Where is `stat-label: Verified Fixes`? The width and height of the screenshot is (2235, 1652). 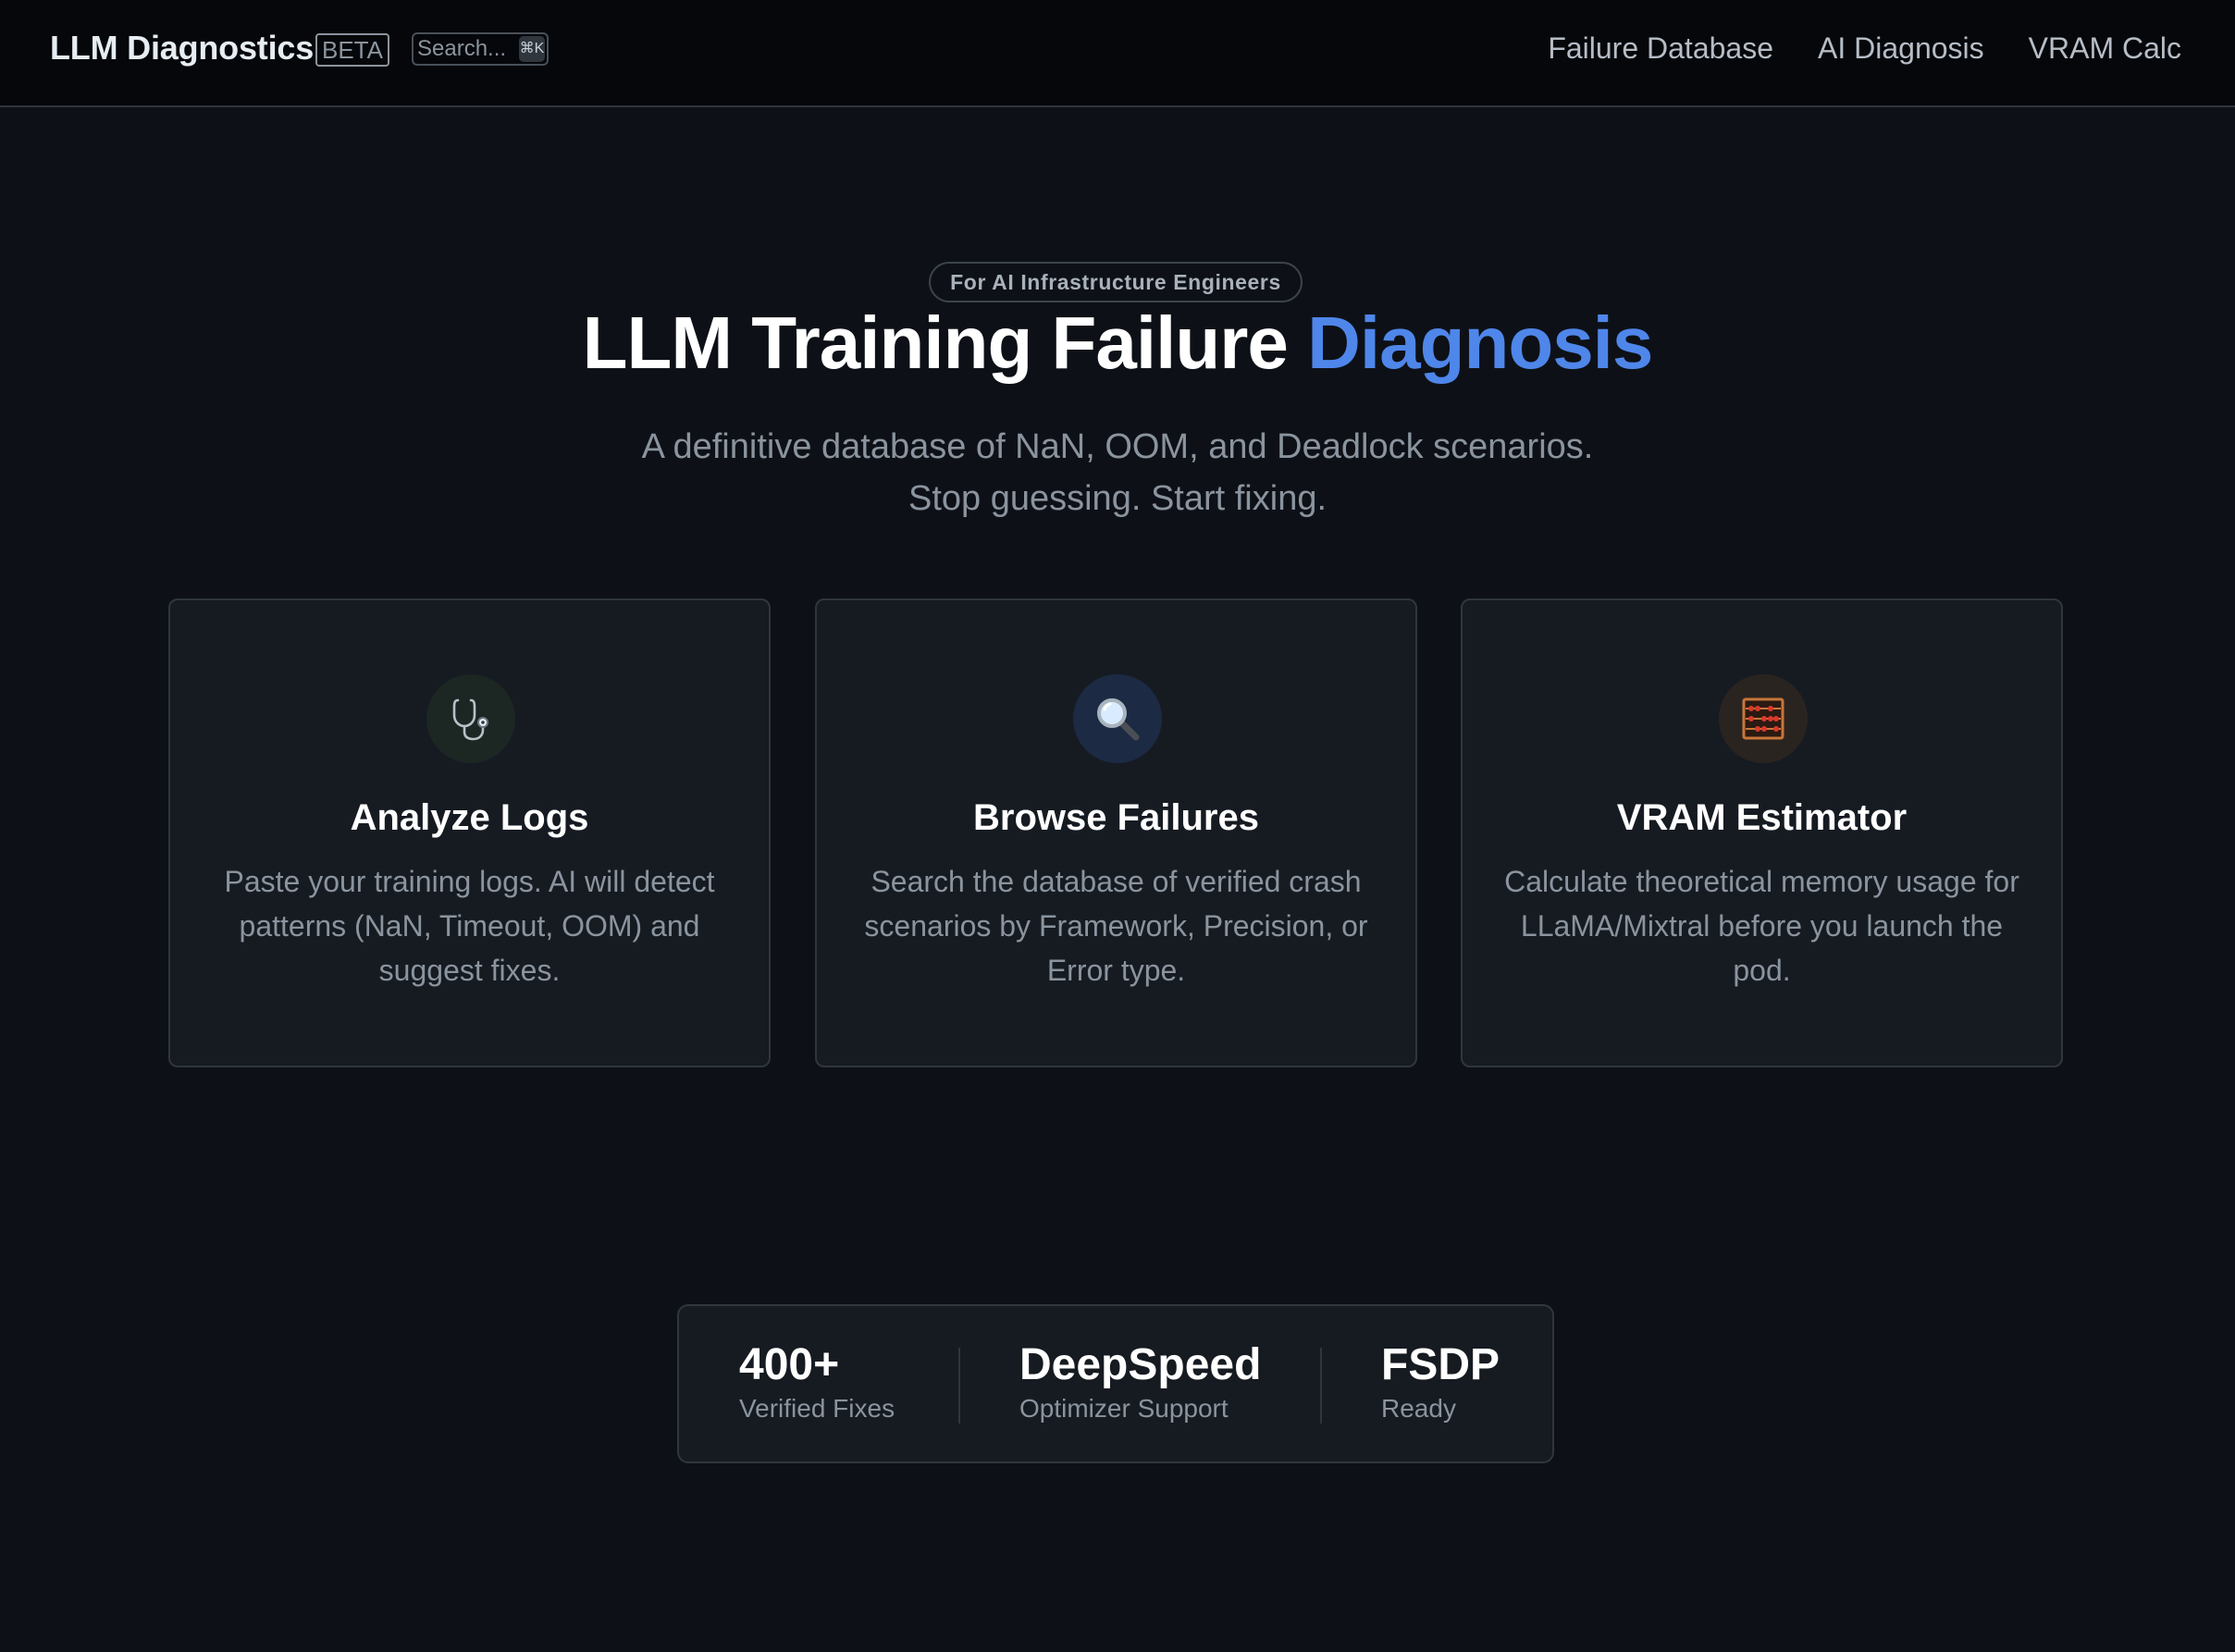
stat-label: Verified Fixes is located at coordinates (817, 1408).